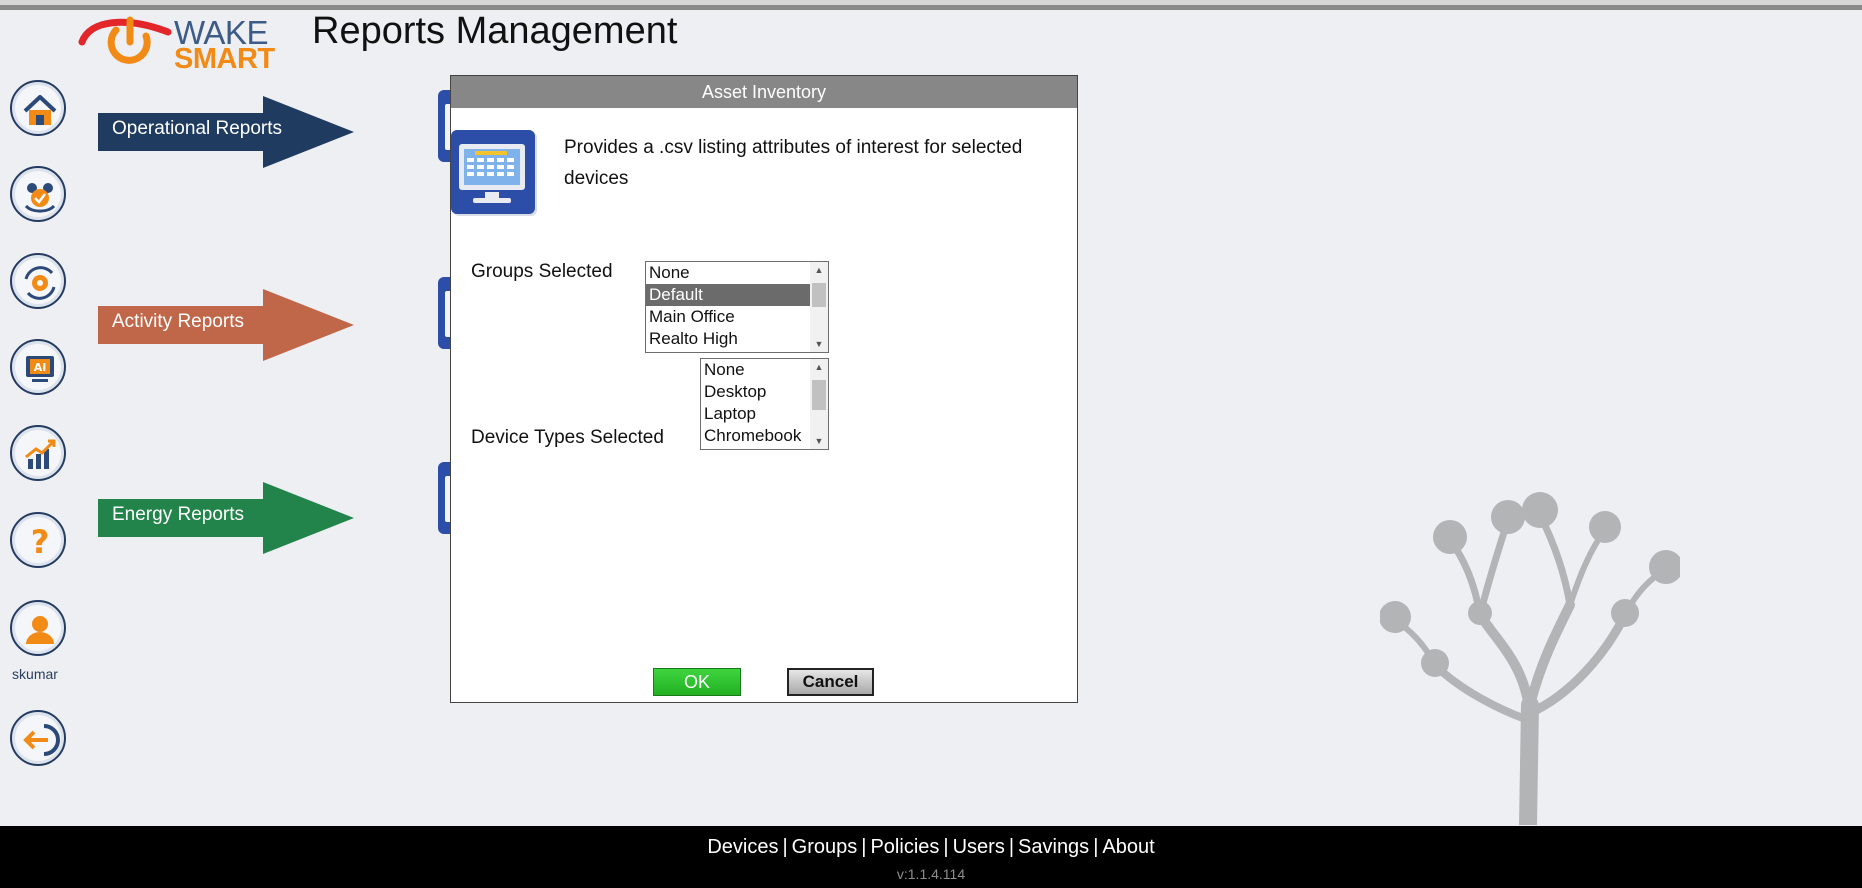 This screenshot has width=1862, height=888. I want to click on svg-text: AI, so click(40, 367).